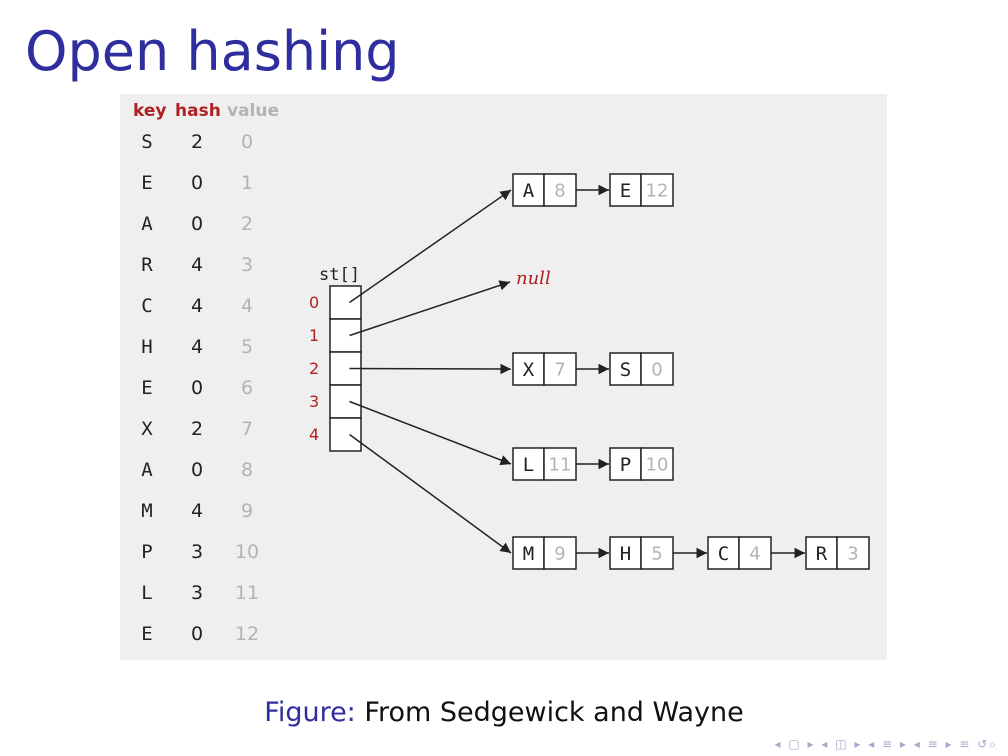  What do you see at coordinates (559, 554) in the screenshot?
I see `node-value-text: 9` at bounding box center [559, 554].